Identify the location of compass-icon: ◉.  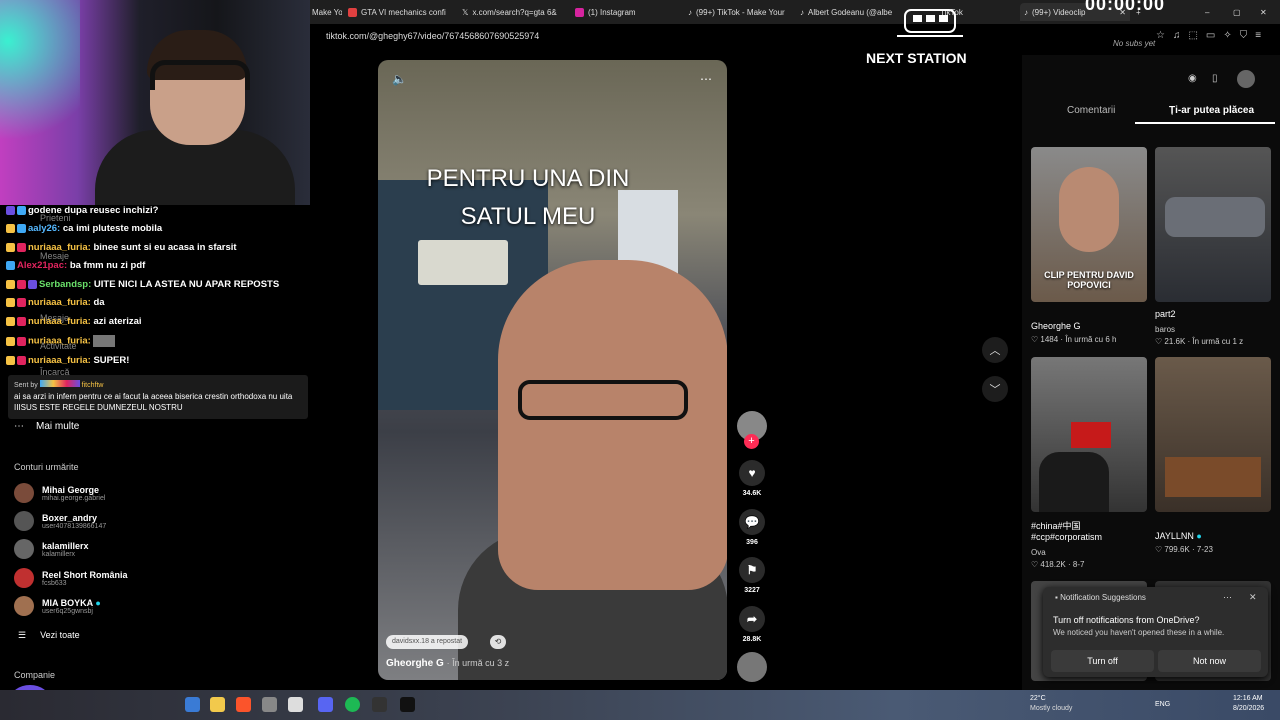
(1192, 78).